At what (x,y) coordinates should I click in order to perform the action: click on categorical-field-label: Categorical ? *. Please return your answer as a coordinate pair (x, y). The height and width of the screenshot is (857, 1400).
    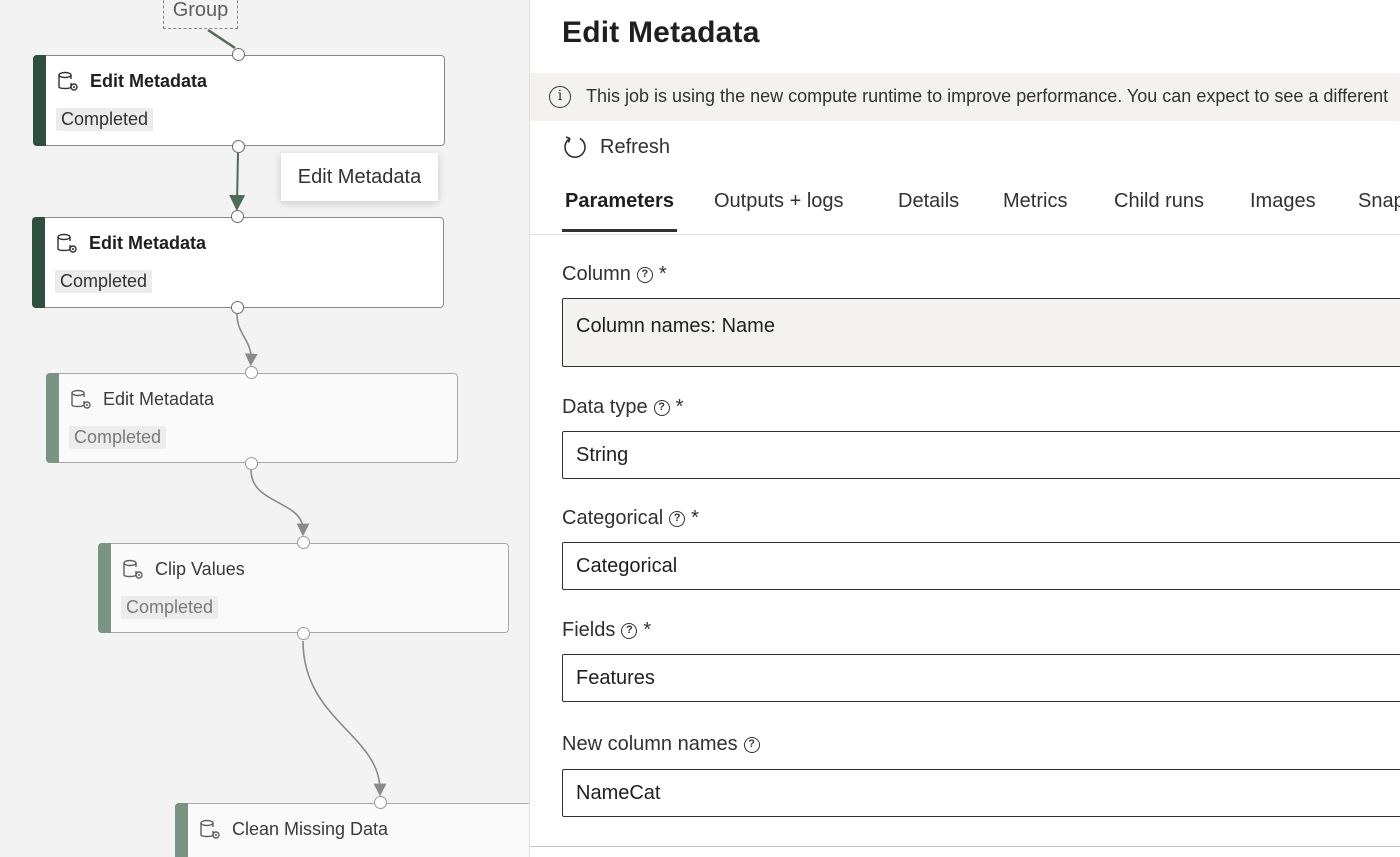
    Looking at the image, I should click on (630, 518).